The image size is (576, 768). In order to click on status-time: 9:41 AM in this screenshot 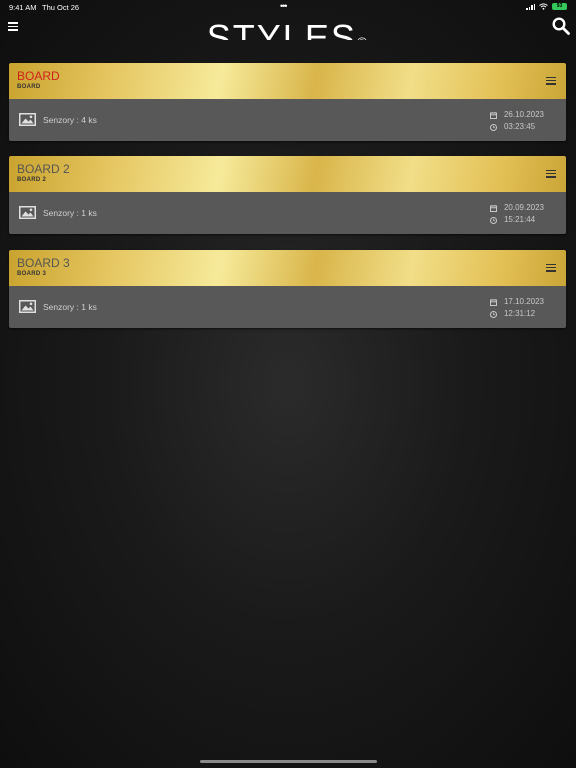, I will do `click(23, 7)`.